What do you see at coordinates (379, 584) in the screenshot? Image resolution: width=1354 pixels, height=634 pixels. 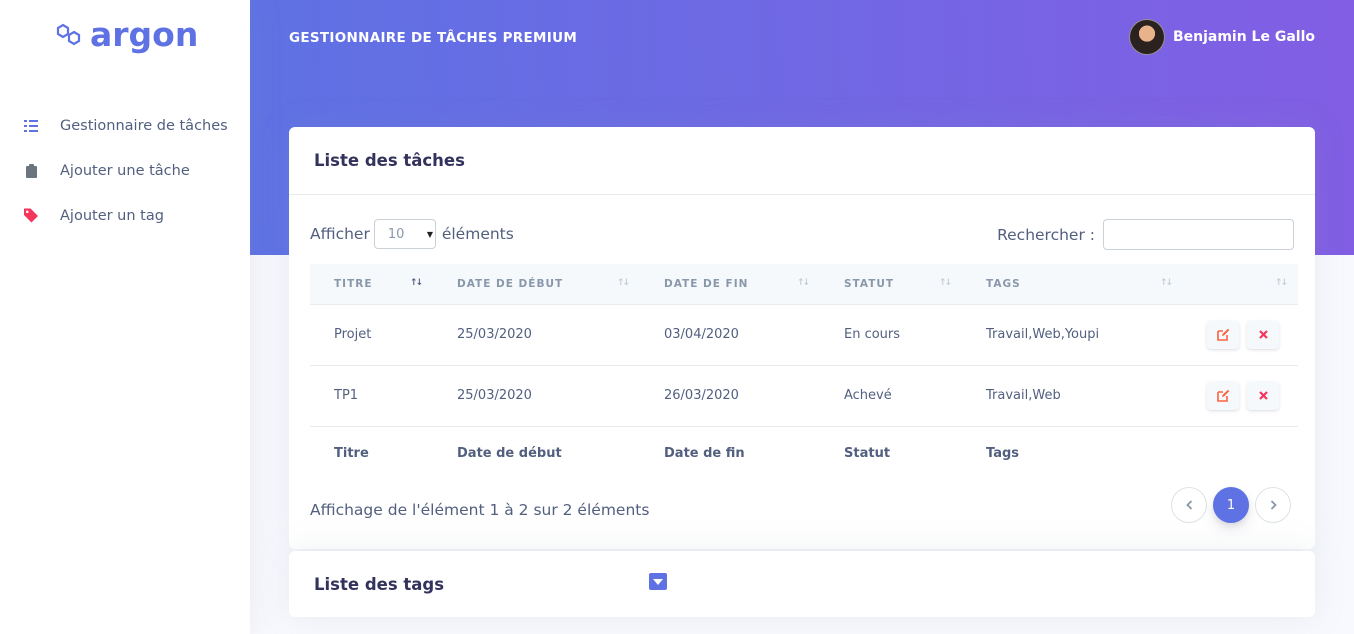 I see `card-title: Liste des tags` at bounding box center [379, 584].